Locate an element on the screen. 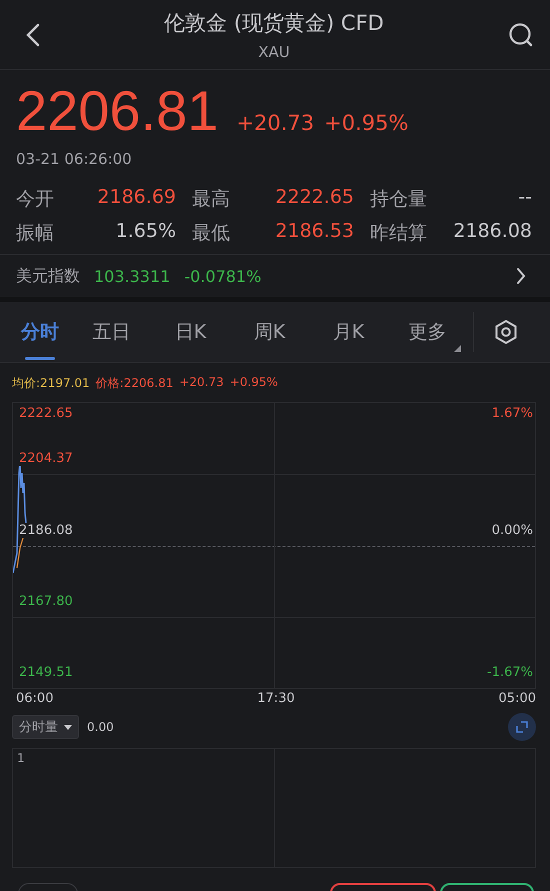  stat-label: 昨结算 is located at coordinates (398, 233).